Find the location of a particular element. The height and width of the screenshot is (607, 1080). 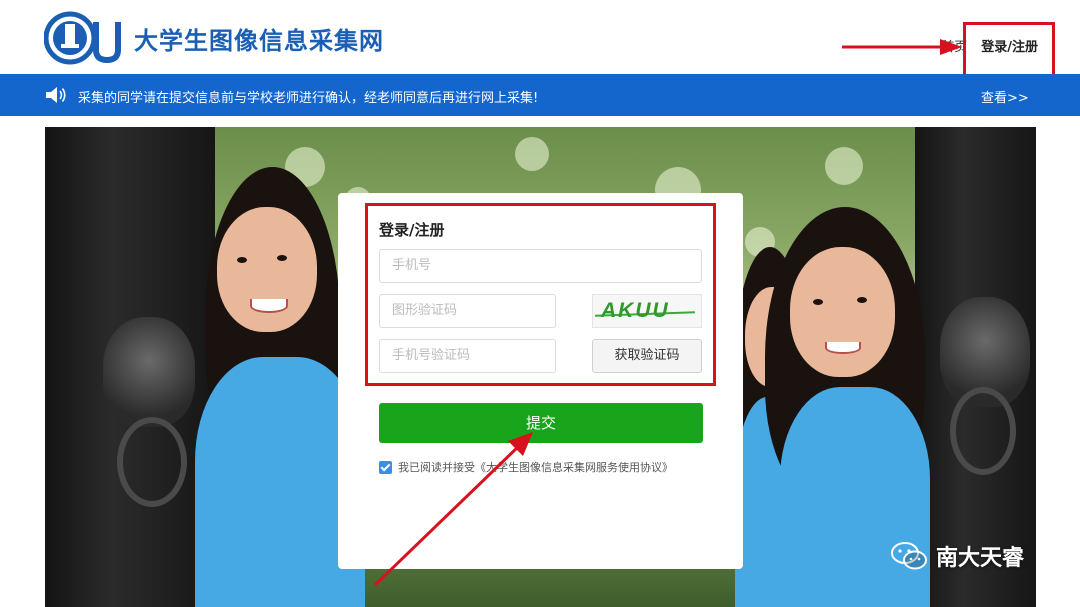

submit-button: 提交 is located at coordinates (541, 423).